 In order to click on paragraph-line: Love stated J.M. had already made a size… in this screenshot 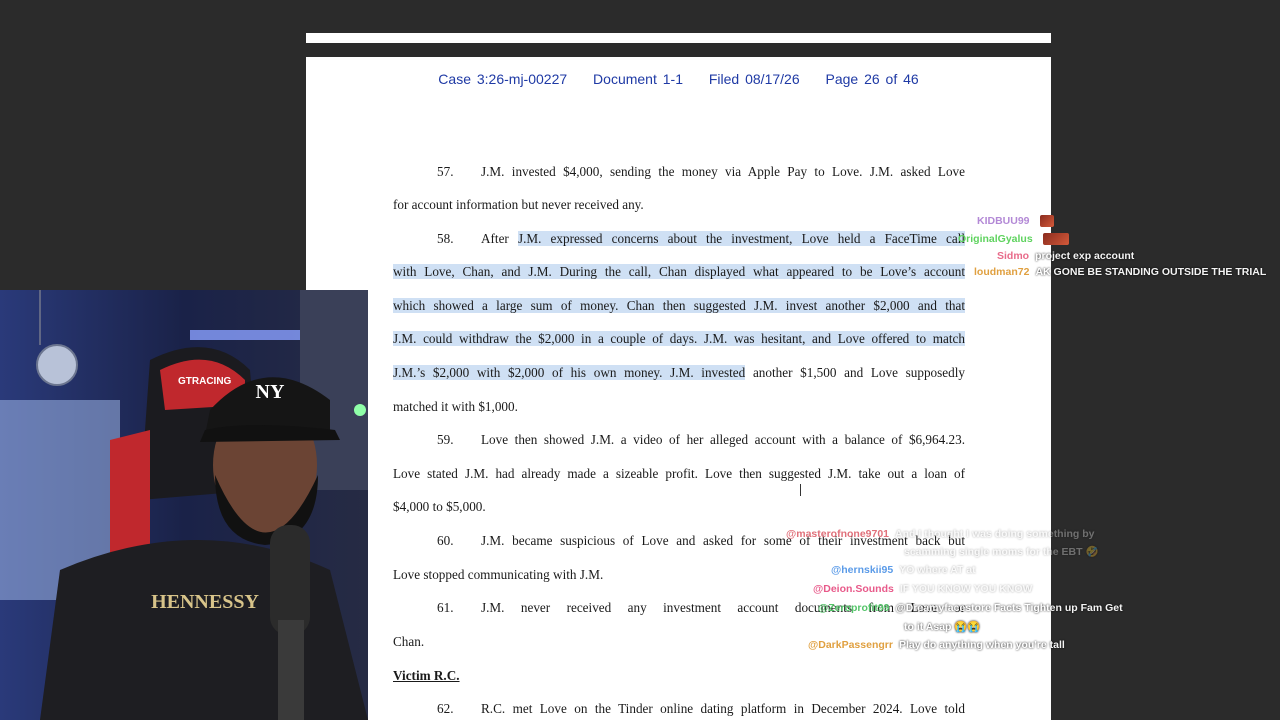, I will do `click(679, 473)`.